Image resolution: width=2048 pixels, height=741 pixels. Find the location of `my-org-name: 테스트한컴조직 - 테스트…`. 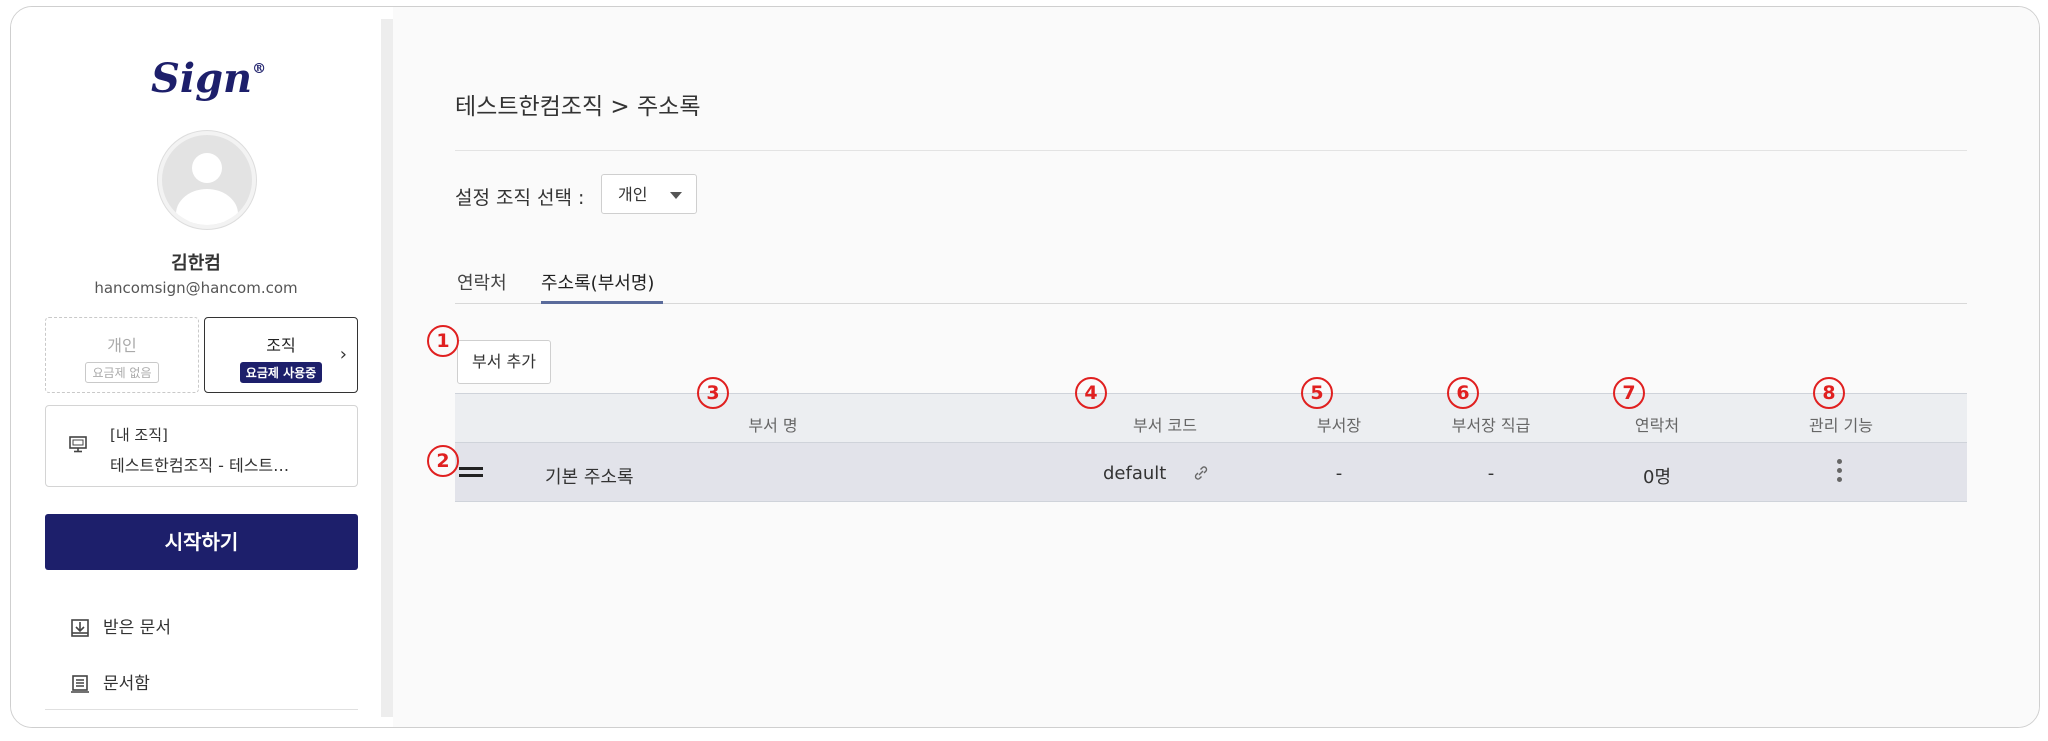

my-org-name: 테스트한컴조직 - 테스트… is located at coordinates (200, 465).